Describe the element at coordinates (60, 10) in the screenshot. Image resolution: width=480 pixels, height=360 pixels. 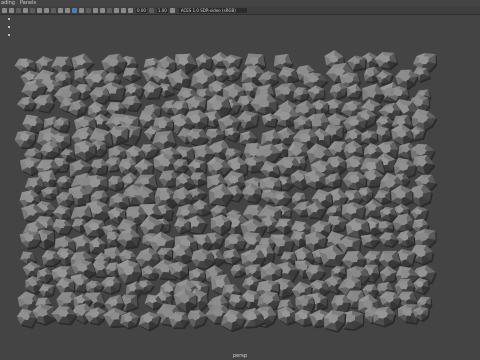
I see `safe-action-icon` at that location.